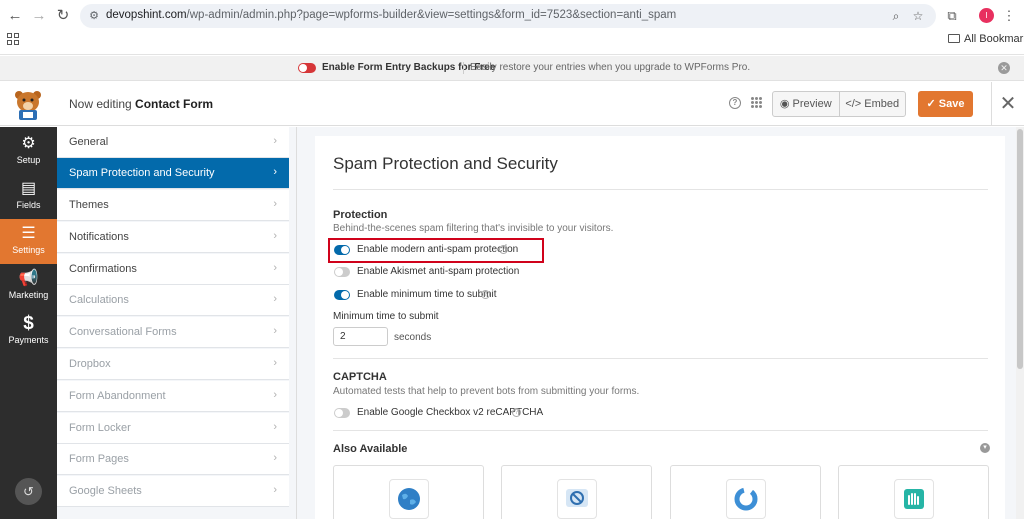 The width and height of the screenshot is (1024, 519). I want to click on sliders-icon: ☰, so click(28, 233).